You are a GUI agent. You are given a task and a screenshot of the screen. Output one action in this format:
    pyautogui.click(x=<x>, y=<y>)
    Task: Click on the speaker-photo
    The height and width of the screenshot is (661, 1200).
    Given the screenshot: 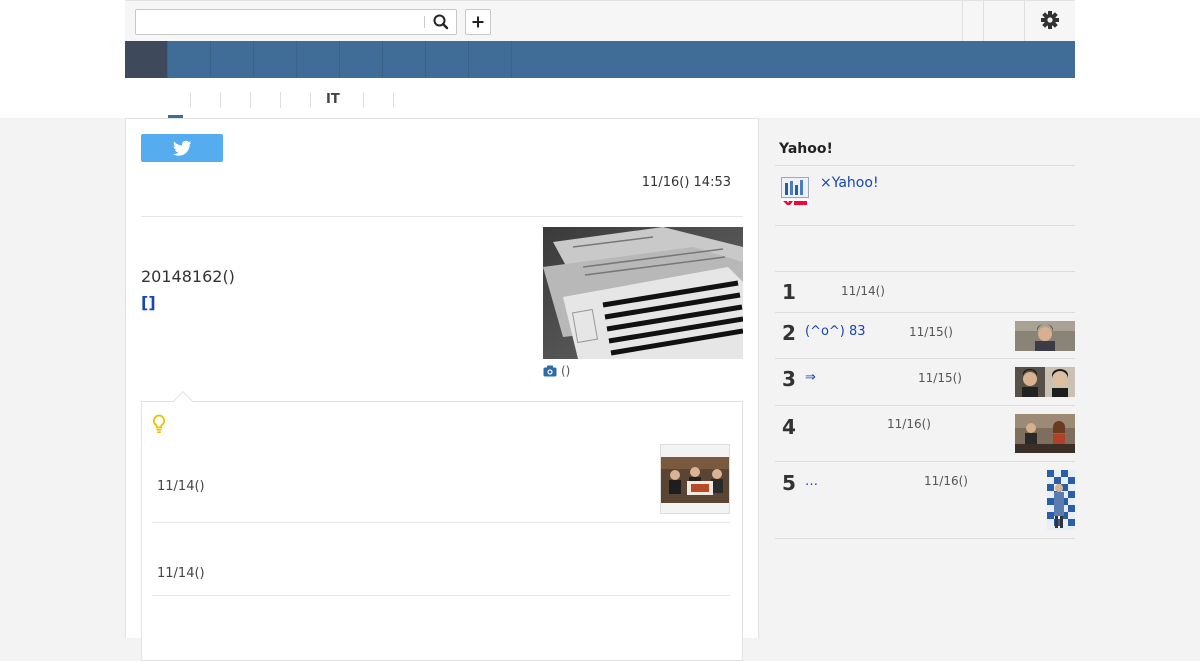 What is the action you would take?
    pyautogui.click(x=1061, y=500)
    